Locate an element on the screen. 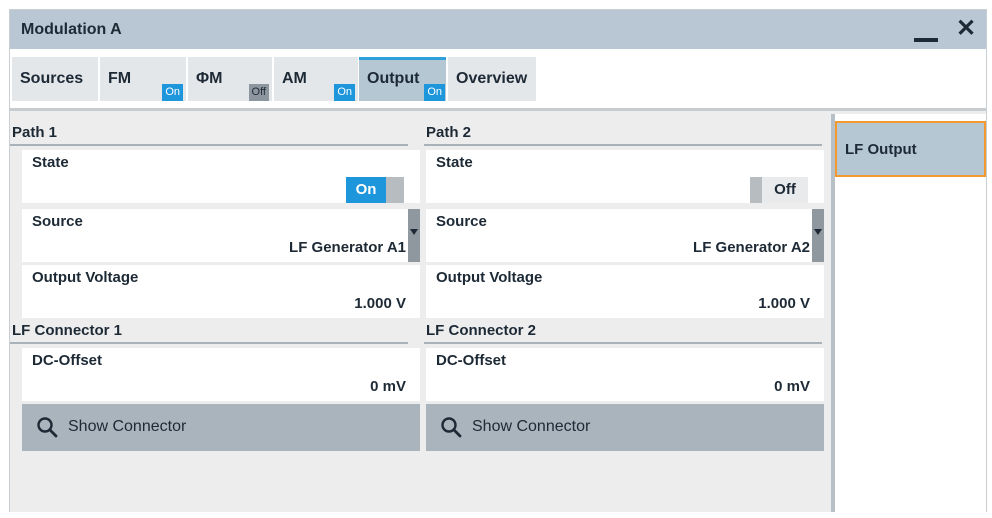 The height and width of the screenshot is (518, 992). path2-state-toggle: Off is located at coordinates (780, 190).